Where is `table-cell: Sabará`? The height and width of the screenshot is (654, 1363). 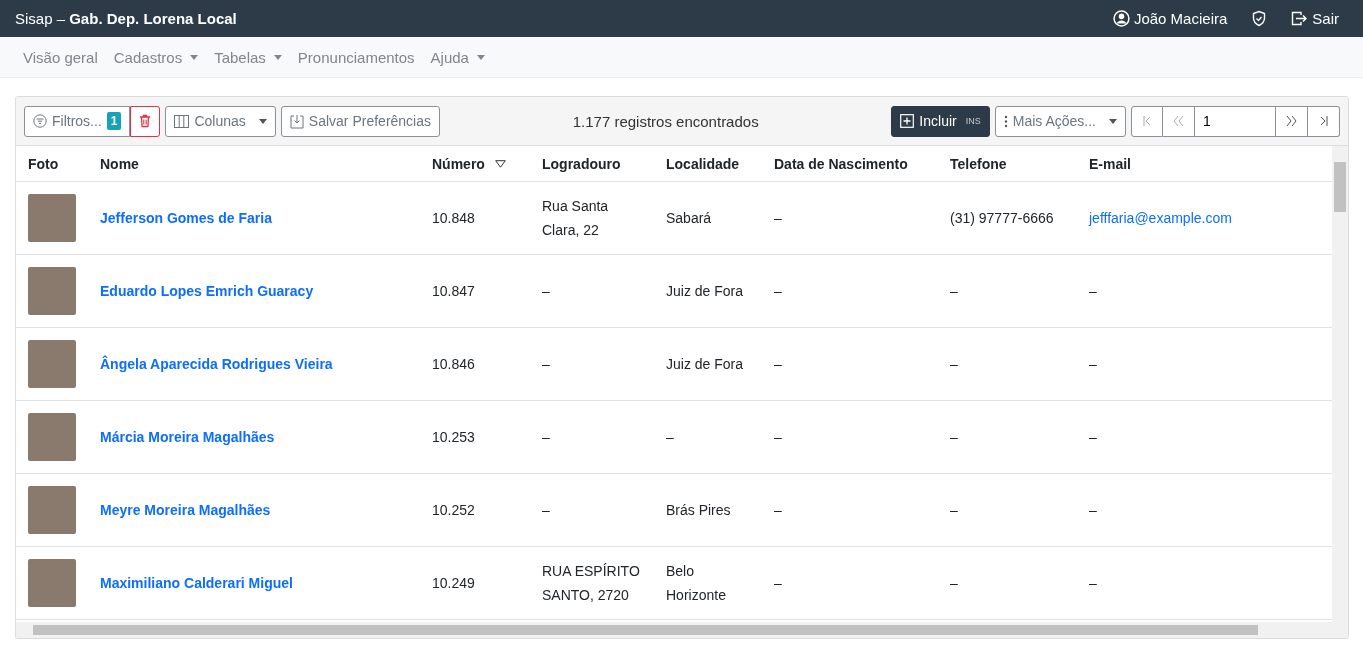 table-cell: Sabará is located at coordinates (689, 218).